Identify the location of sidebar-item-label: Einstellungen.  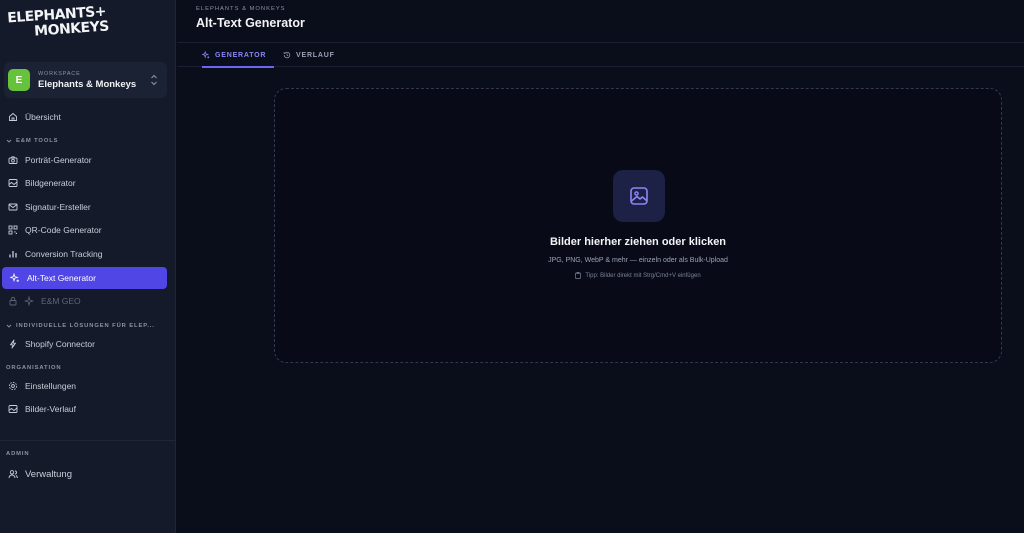
(51, 386).